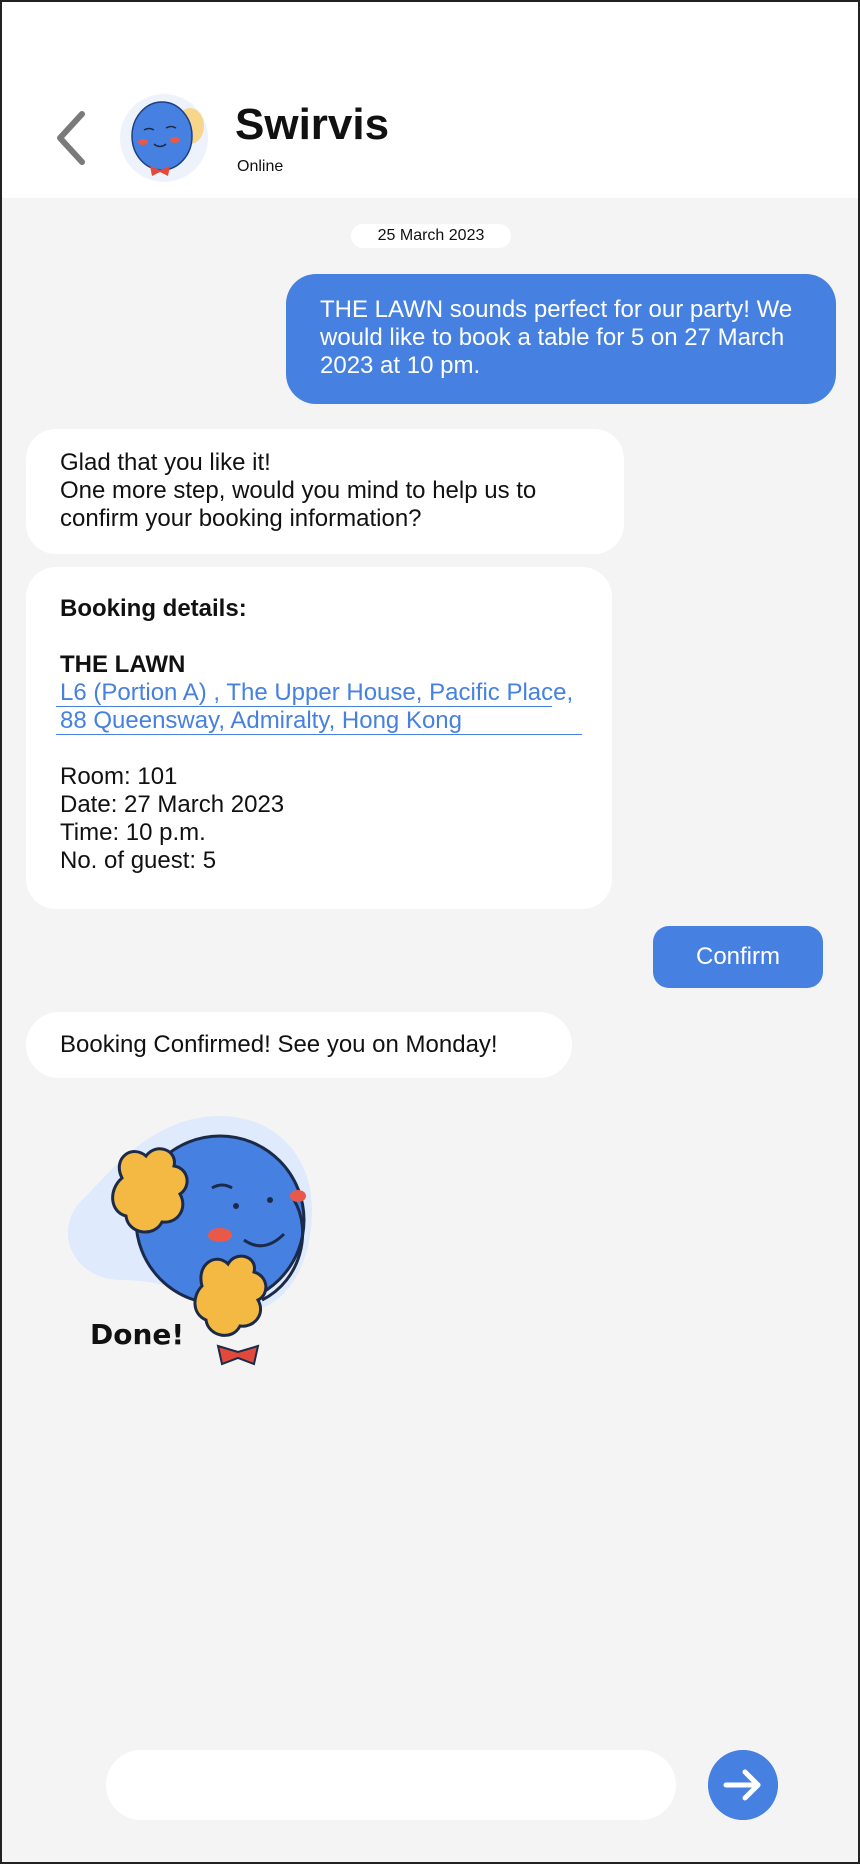  Describe the element at coordinates (189, 1240) in the screenshot. I see `done-sticker: Done!` at that location.